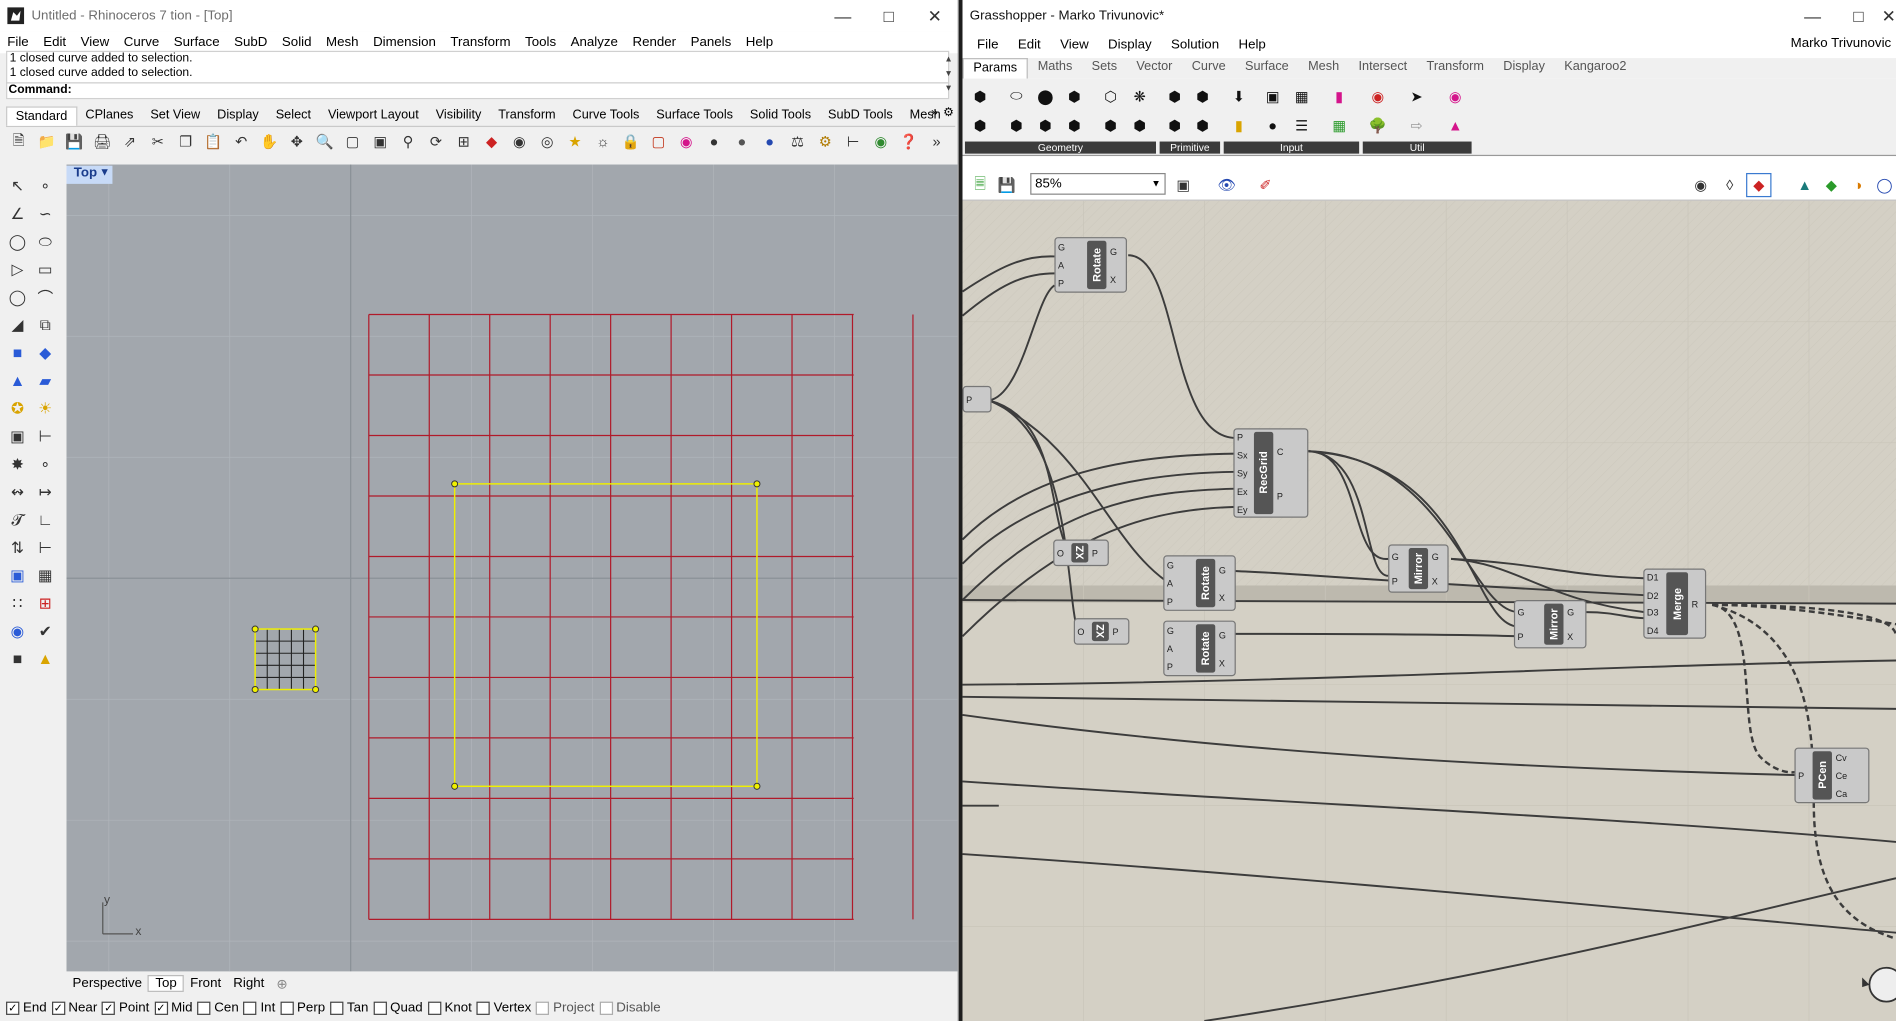  What do you see at coordinates (478, 90) in the screenshot?
I see `command-prompt: Command:` at bounding box center [478, 90].